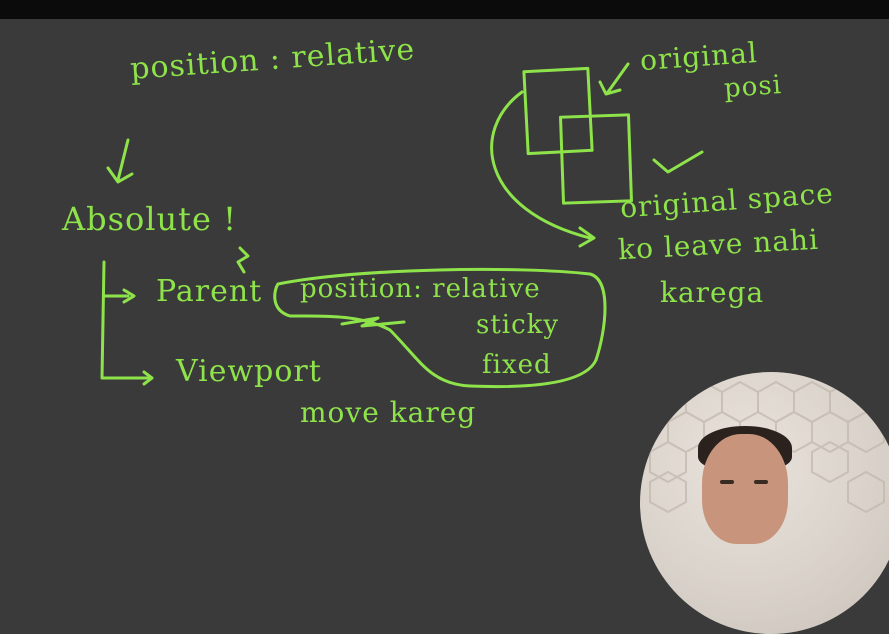 The width and height of the screenshot is (889, 634). I want to click on note-pos-relative: position: relative, so click(420, 289).